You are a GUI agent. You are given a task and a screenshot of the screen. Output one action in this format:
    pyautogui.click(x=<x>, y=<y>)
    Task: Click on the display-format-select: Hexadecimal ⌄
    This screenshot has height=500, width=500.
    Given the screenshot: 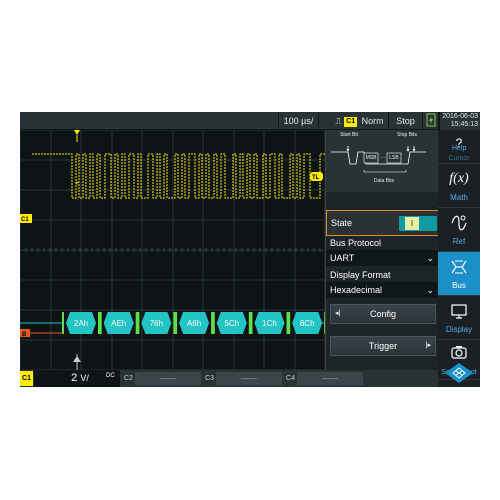 What is the action you would take?
    pyautogui.click(x=382, y=290)
    